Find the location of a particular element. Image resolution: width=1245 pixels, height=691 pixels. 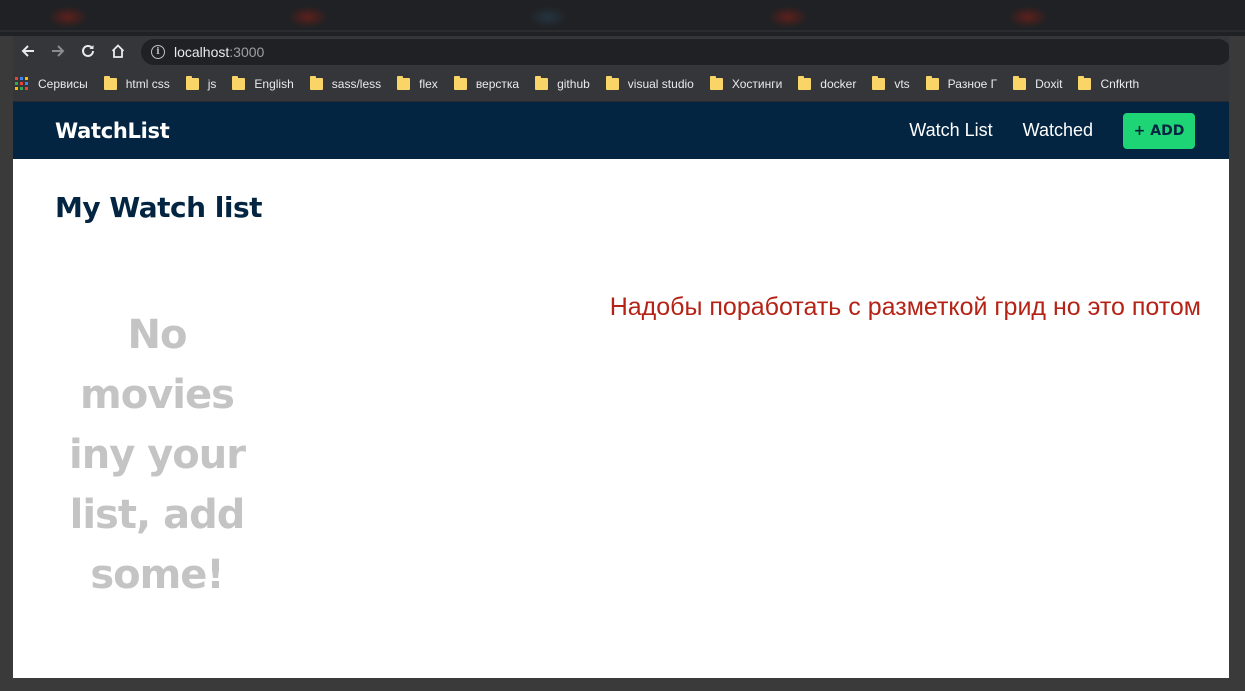

bookmark-apps: Сервисы is located at coordinates (51, 84).